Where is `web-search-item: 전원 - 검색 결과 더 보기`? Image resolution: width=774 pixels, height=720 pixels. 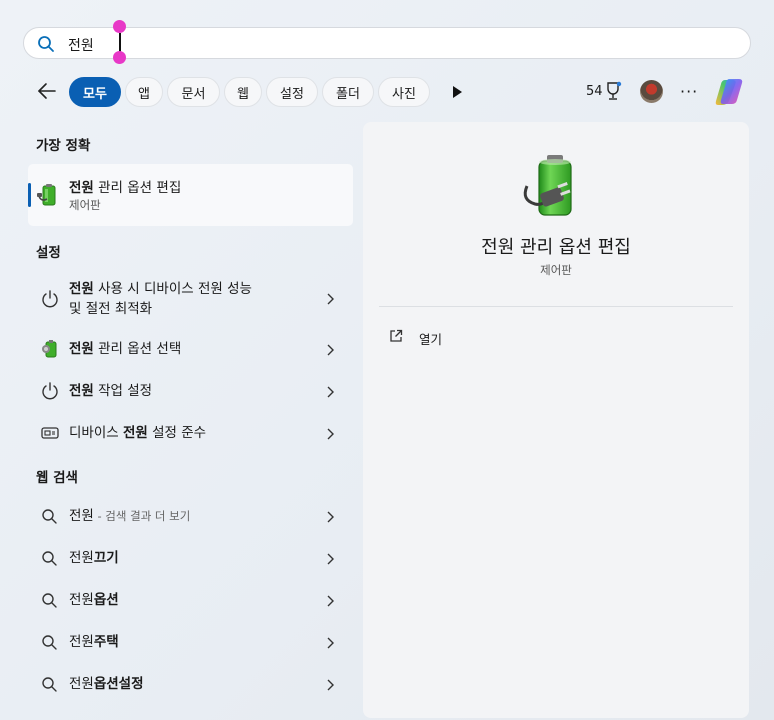
web-search-item: 전원 - 검색 결과 더 보기 is located at coordinates (190, 517).